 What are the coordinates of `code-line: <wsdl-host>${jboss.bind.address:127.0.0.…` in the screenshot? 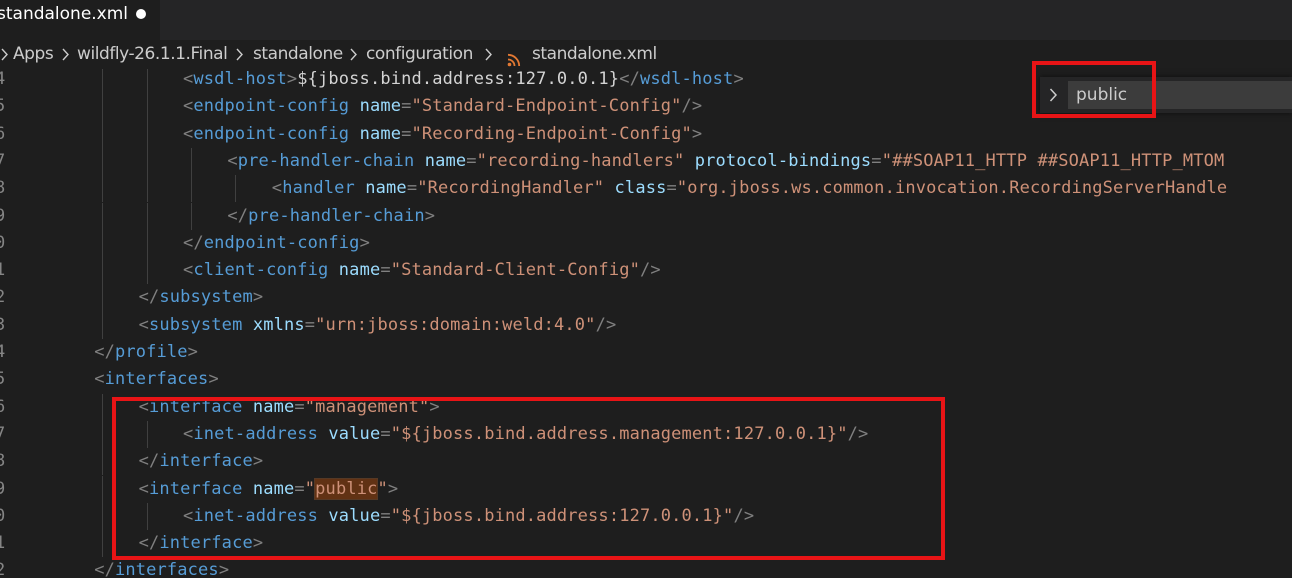 It's located at (463, 81).